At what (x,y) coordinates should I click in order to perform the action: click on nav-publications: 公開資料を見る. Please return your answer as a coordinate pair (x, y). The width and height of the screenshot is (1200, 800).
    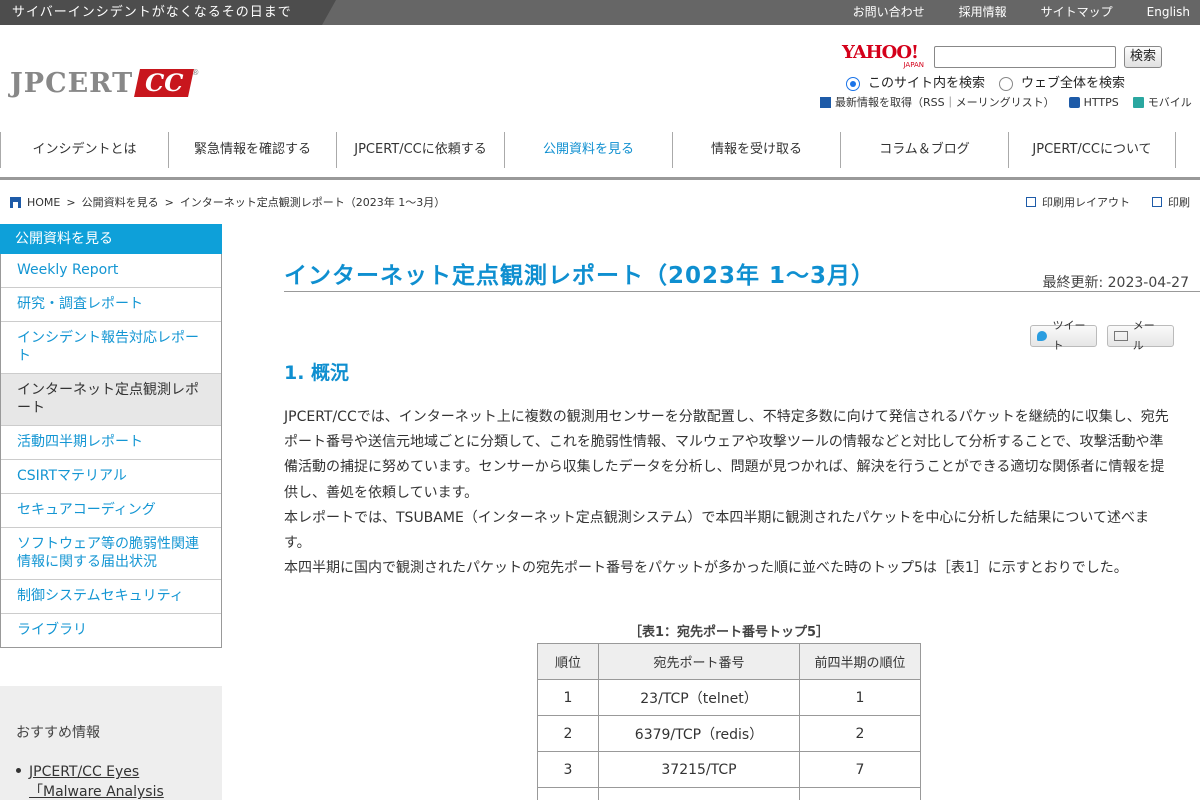
    Looking at the image, I should click on (588, 150).